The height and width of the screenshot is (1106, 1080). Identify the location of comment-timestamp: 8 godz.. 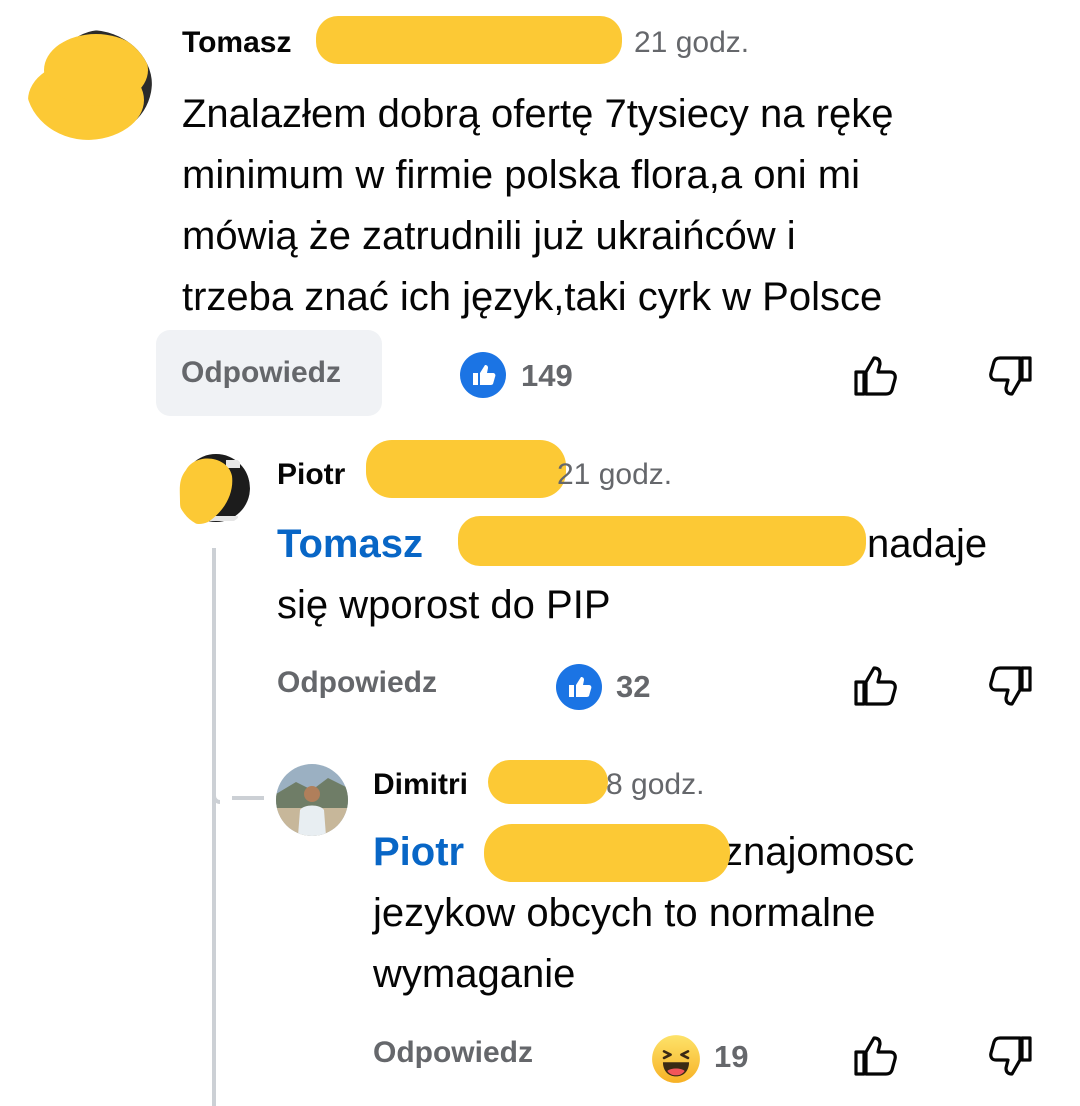
(655, 785).